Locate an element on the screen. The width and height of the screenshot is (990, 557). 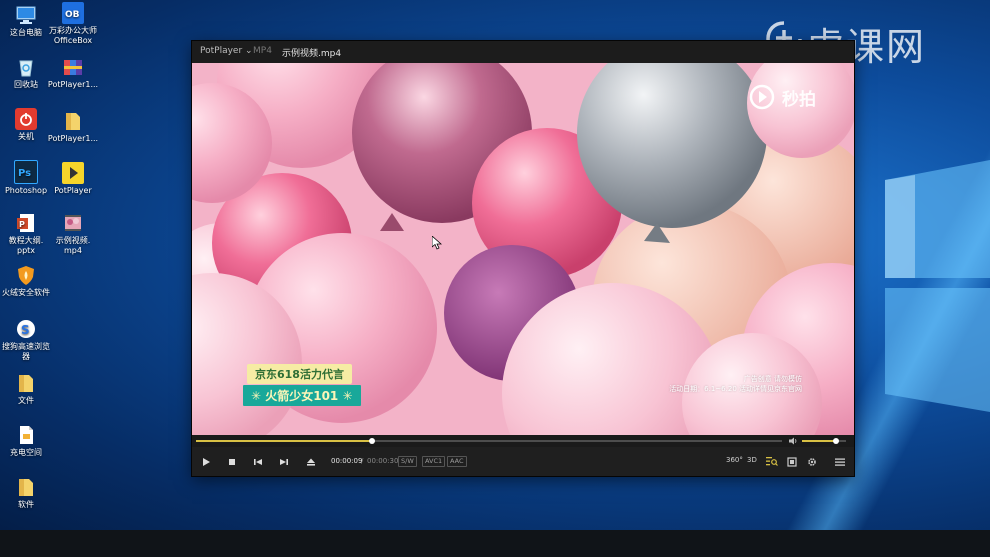
desktop-icon-photoshop: Ps Photoshop is located at coordinates (26, 178).